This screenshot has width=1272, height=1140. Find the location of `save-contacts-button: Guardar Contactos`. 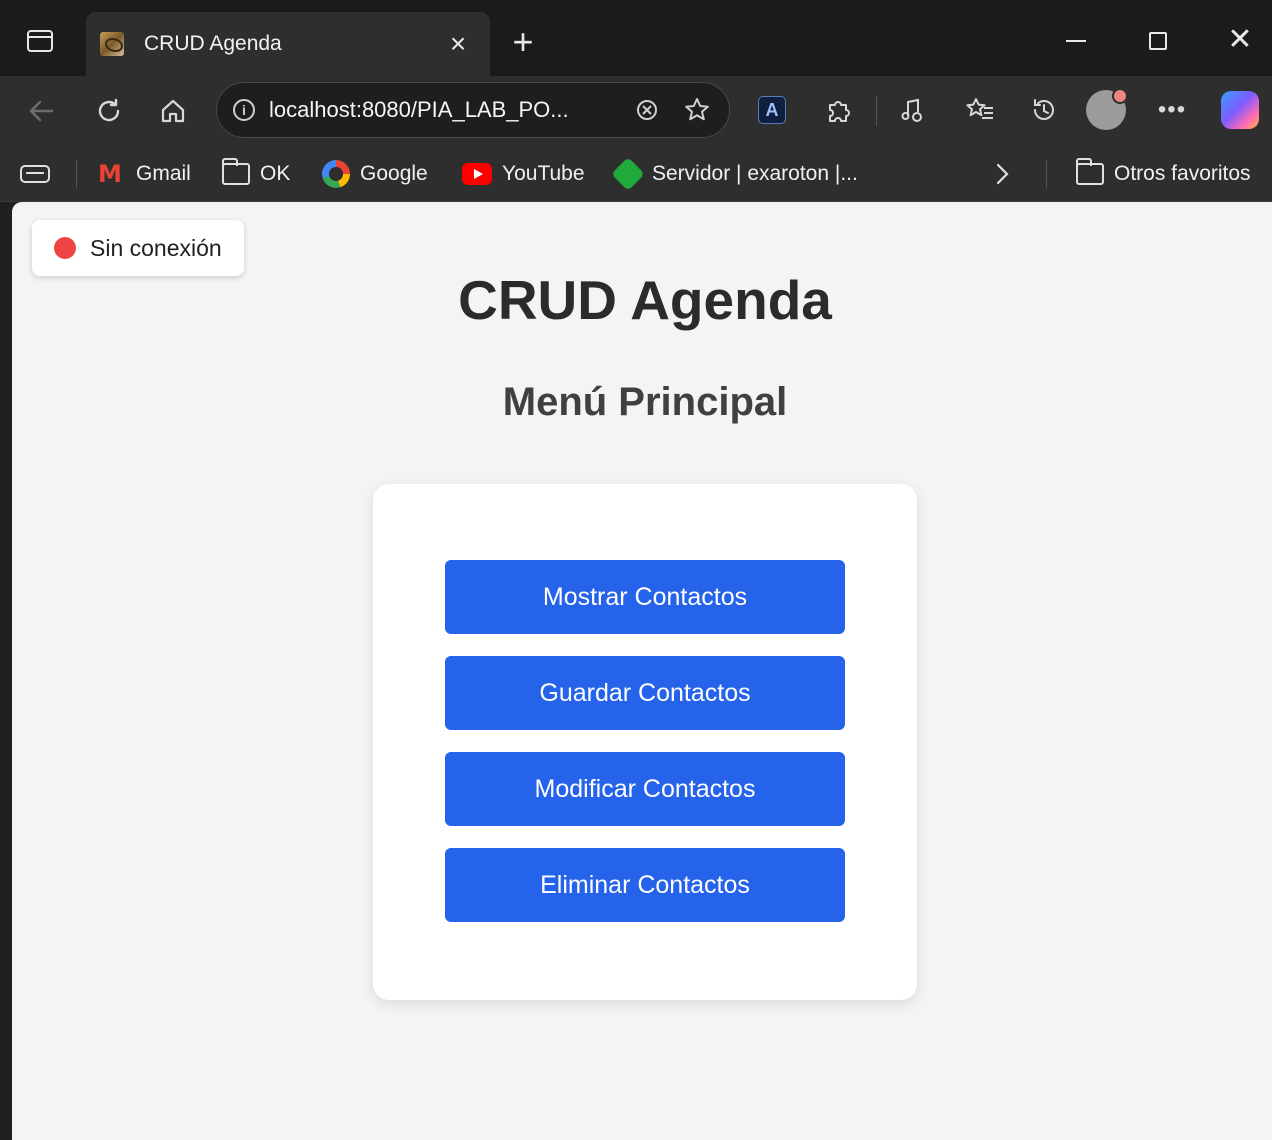

save-contacts-button: Guardar Contactos is located at coordinates (645, 693).